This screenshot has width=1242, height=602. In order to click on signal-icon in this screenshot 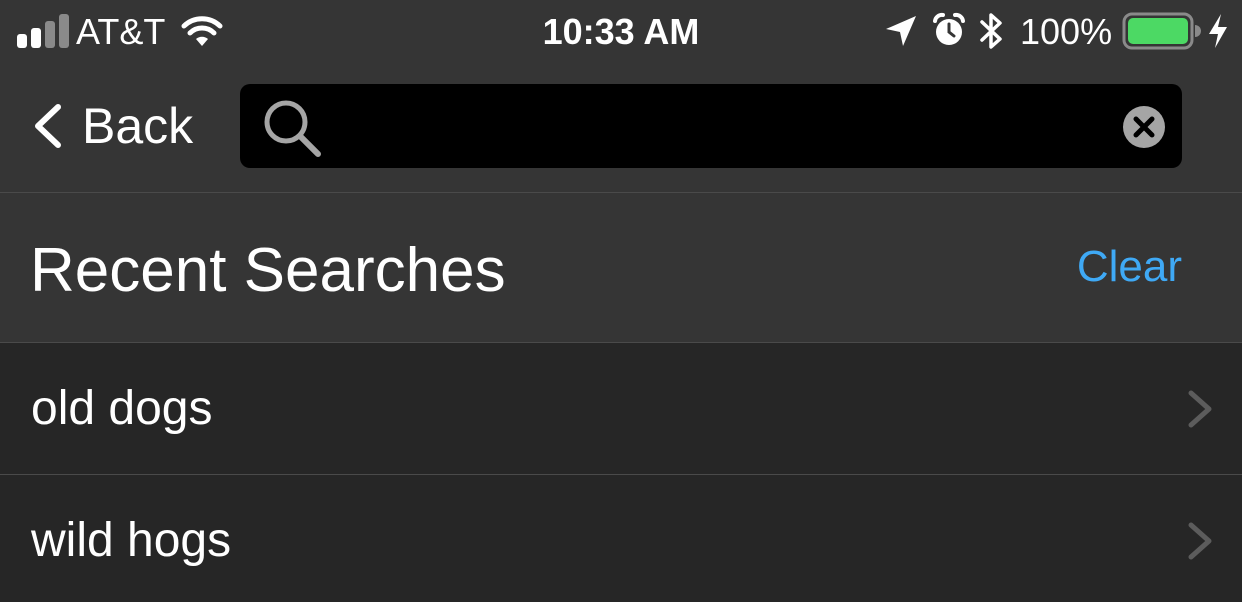, I will do `click(43, 31)`.